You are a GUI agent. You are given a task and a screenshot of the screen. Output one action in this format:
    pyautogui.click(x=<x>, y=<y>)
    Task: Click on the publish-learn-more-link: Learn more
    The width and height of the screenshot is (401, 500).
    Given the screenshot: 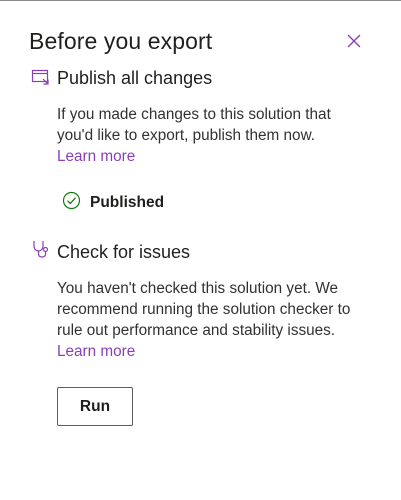 What is the action you would take?
    pyautogui.click(x=96, y=156)
    